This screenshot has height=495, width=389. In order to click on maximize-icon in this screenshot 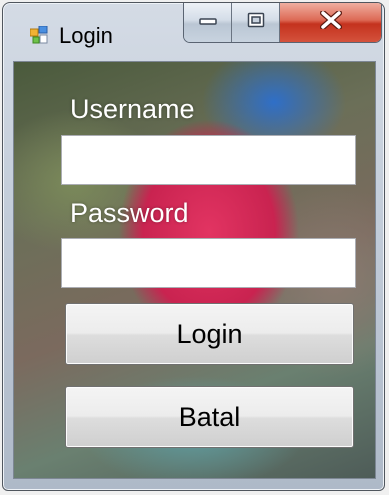, I will do `click(256, 22)`.